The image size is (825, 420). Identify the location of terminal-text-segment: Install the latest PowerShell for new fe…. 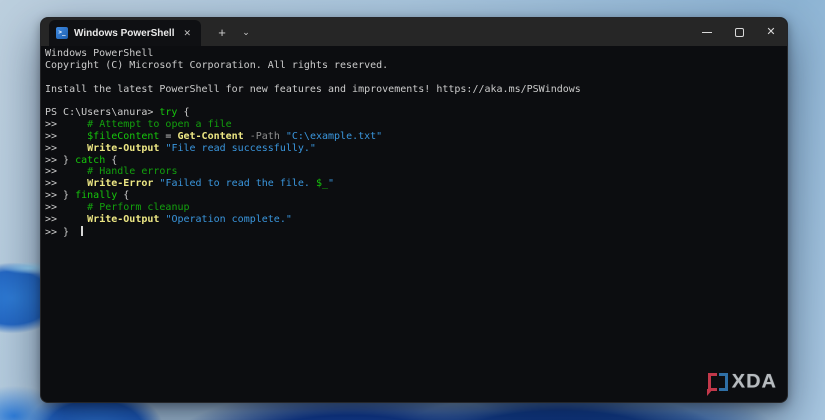
(313, 89).